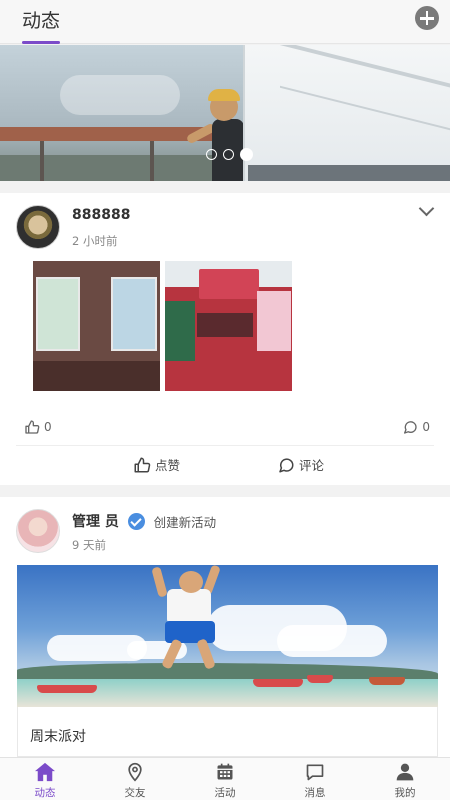 Image resolution: width=450 pixels, height=800 pixels. I want to click on calendar-icon, so click(225, 771).